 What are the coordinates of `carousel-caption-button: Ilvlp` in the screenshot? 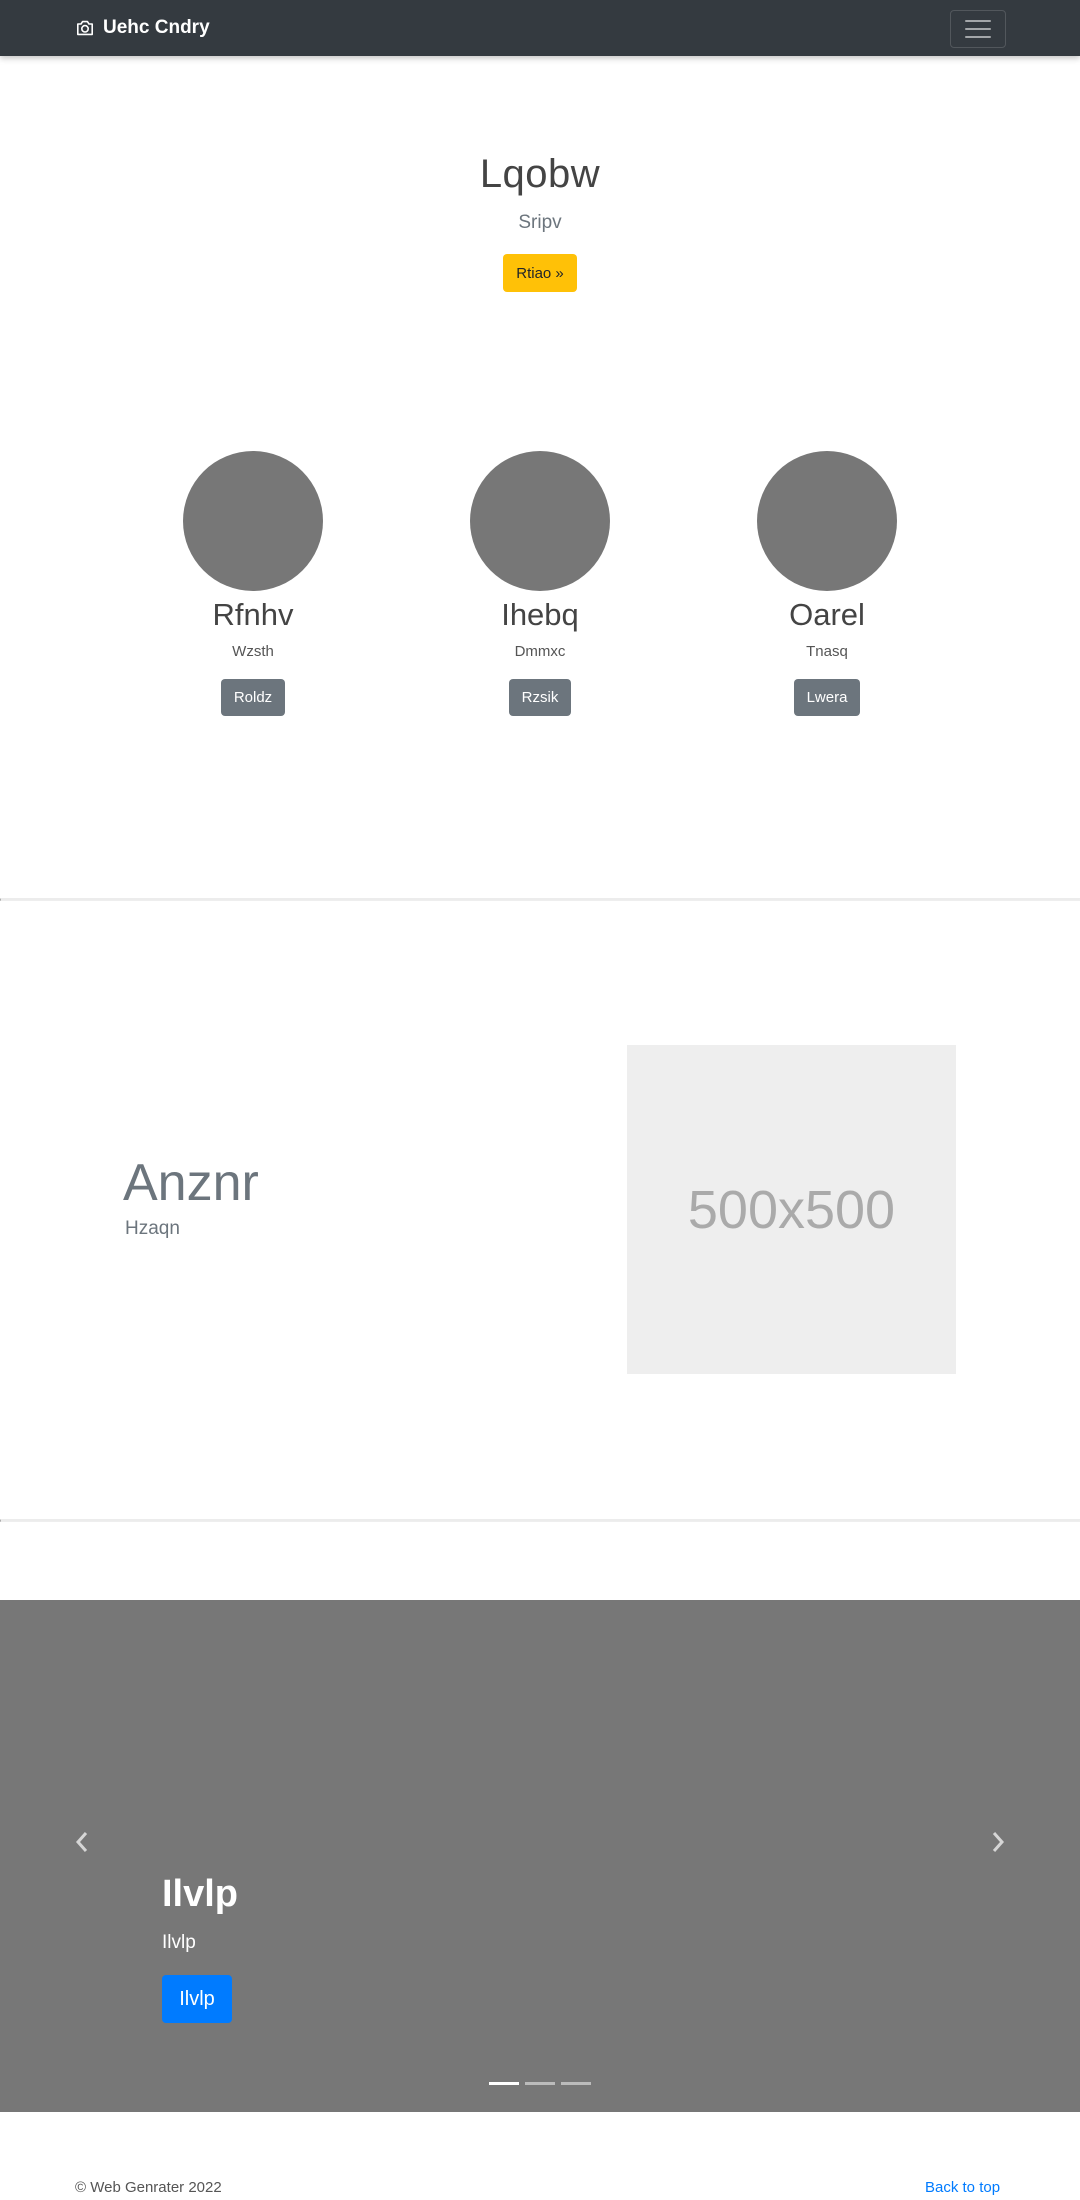 It's located at (197, 1999).